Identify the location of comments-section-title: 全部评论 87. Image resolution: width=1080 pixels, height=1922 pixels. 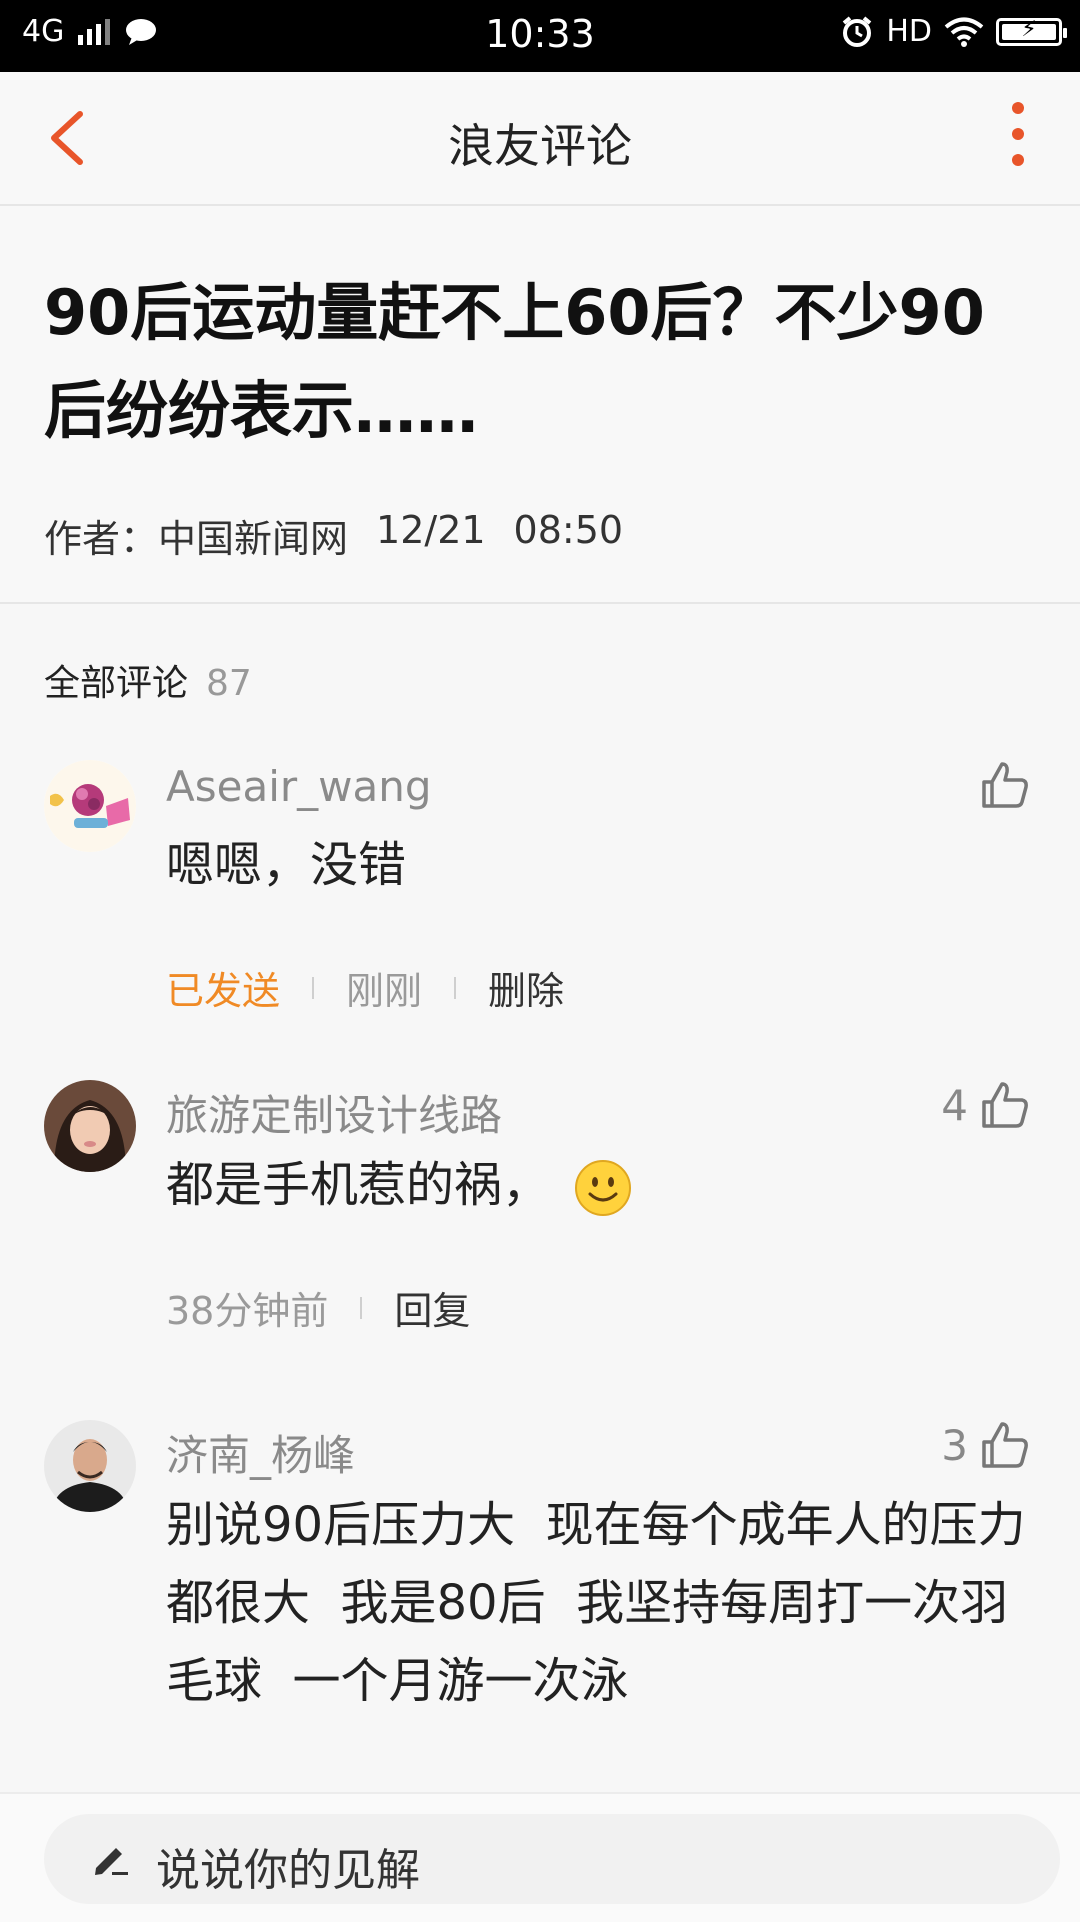
(148, 680).